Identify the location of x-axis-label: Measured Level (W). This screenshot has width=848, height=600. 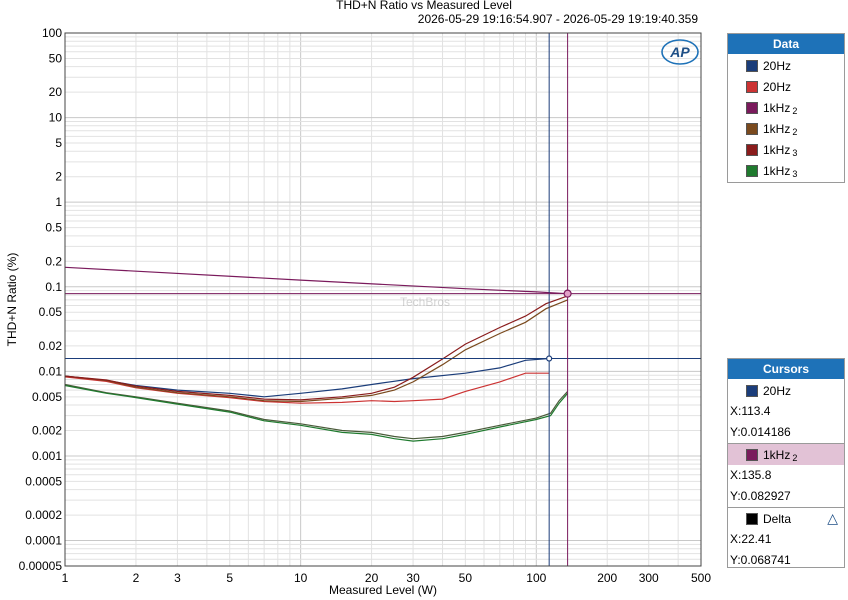
(383, 590).